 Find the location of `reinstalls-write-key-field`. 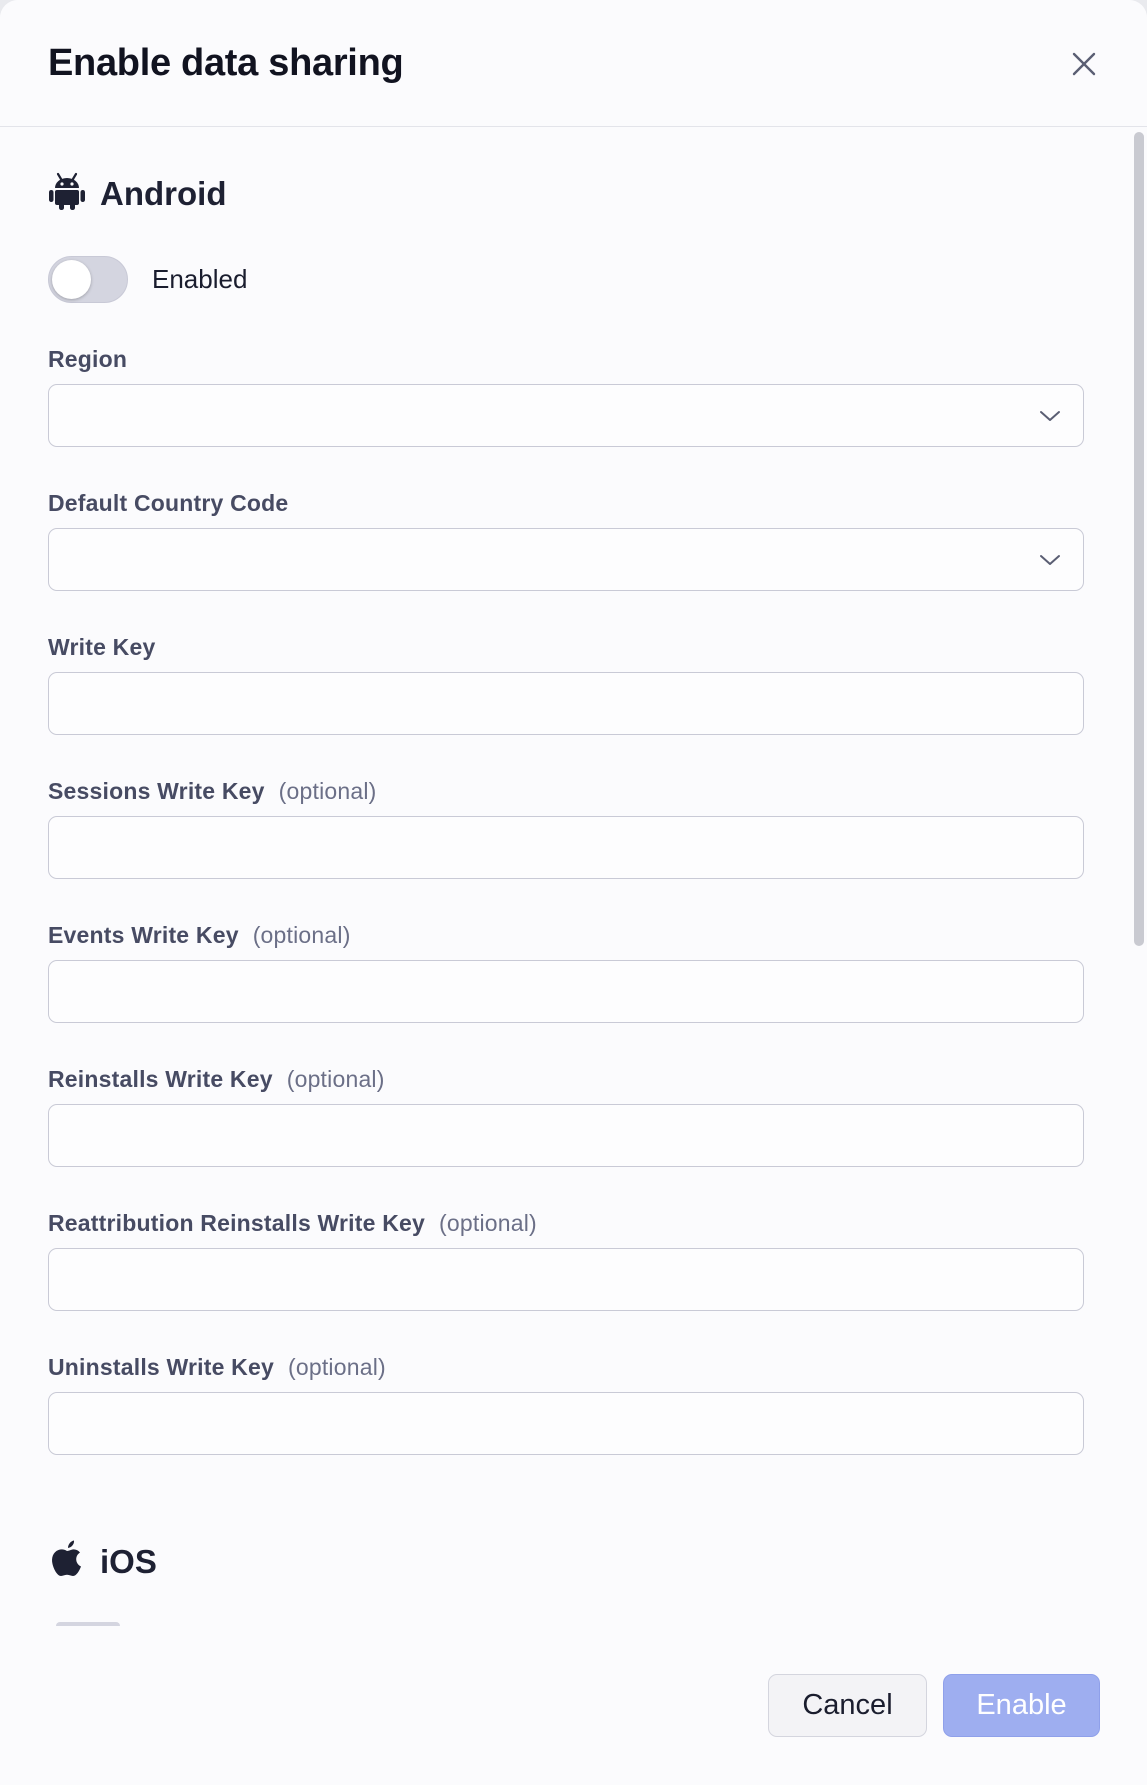

reinstalls-write-key-field is located at coordinates (566, 1135).